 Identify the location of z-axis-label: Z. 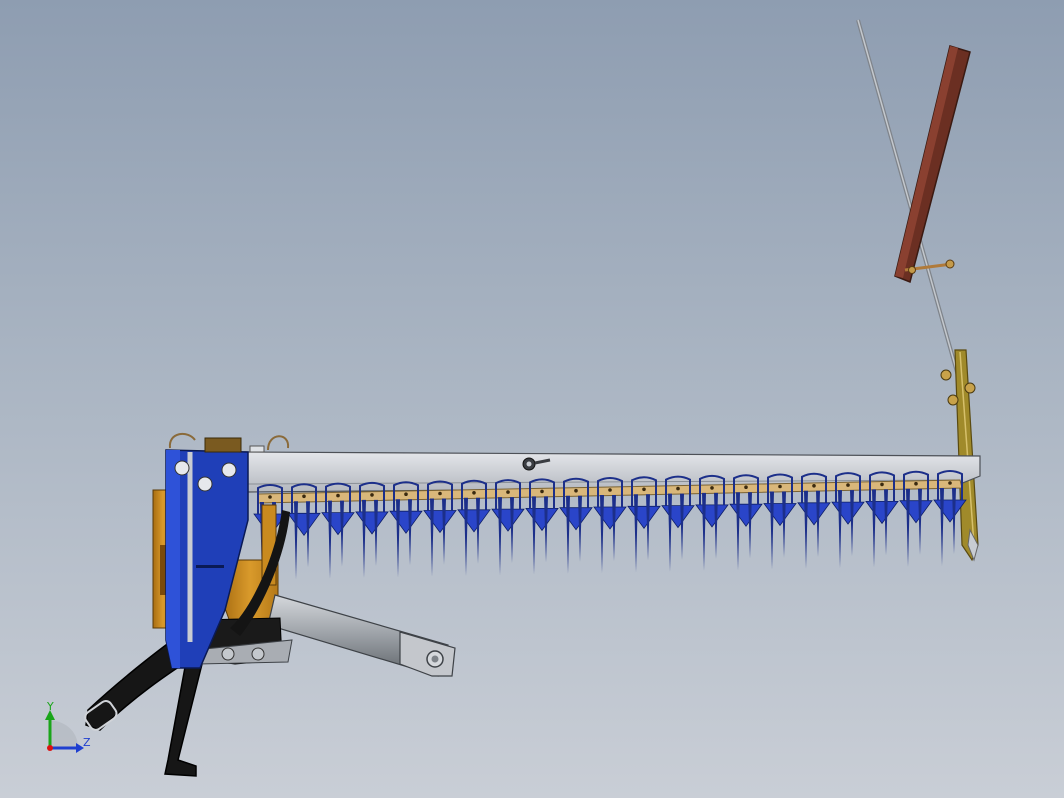
(87, 742).